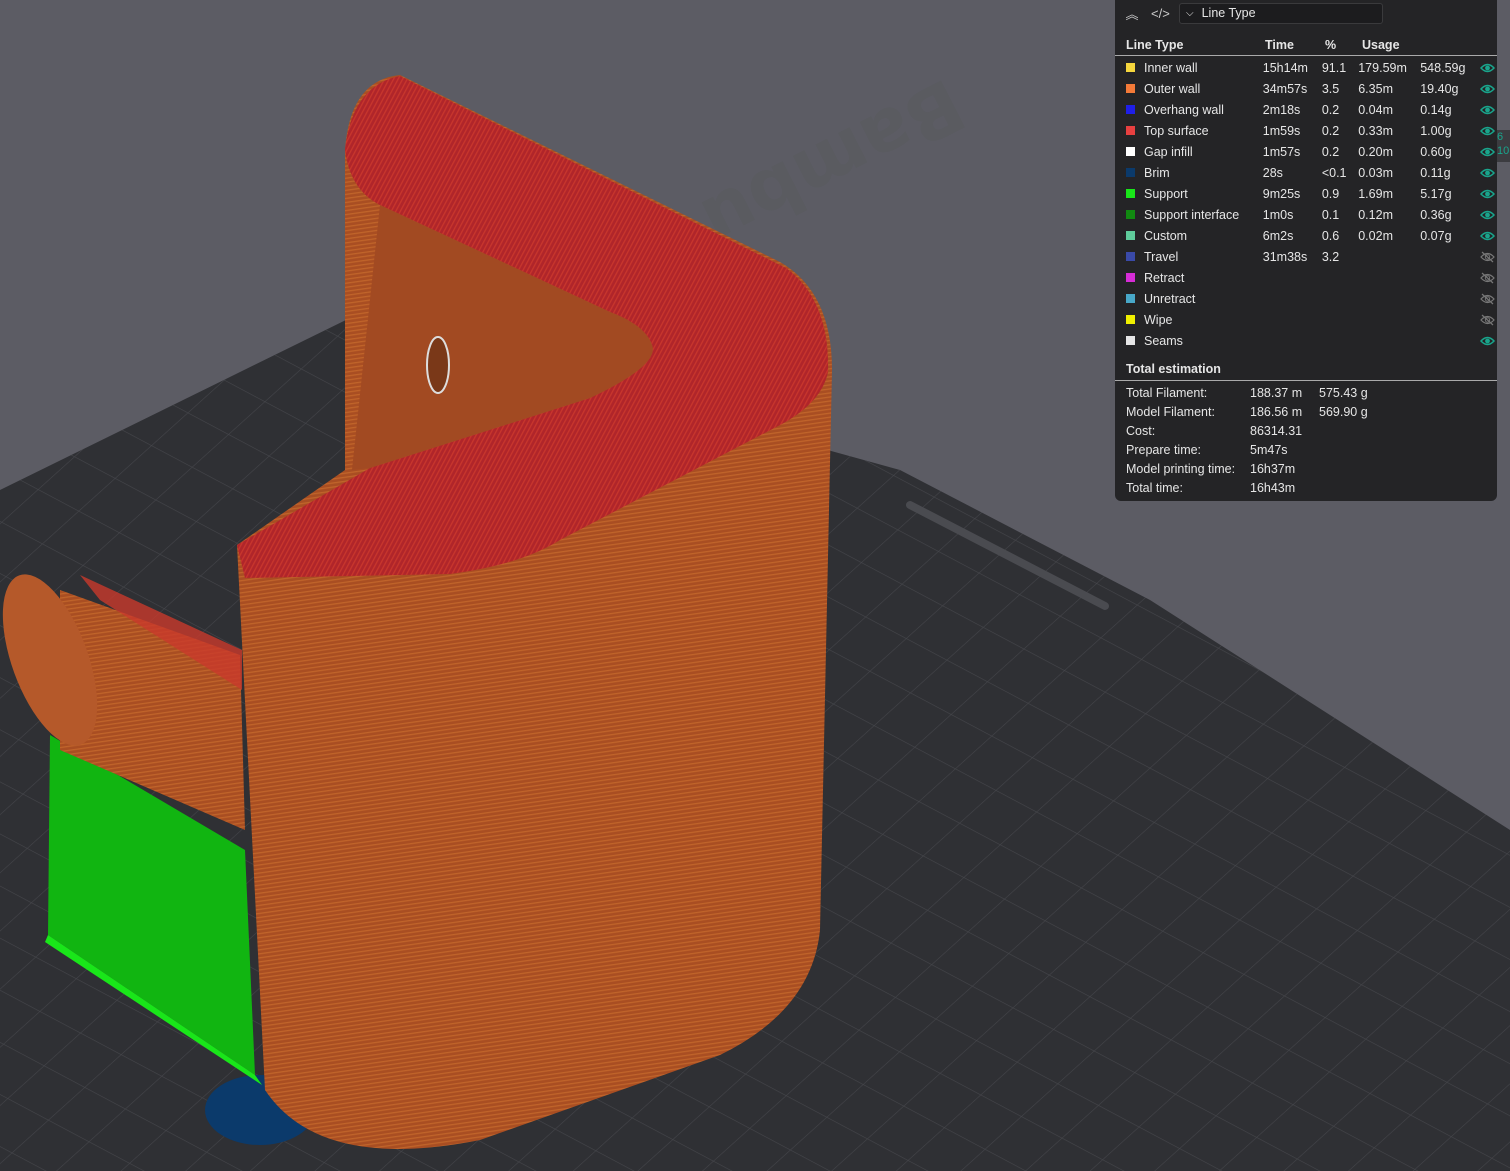 The image size is (1510, 1171). Describe the element at coordinates (1281, 130) in the screenshot. I see `time-value: 1m59s` at that location.